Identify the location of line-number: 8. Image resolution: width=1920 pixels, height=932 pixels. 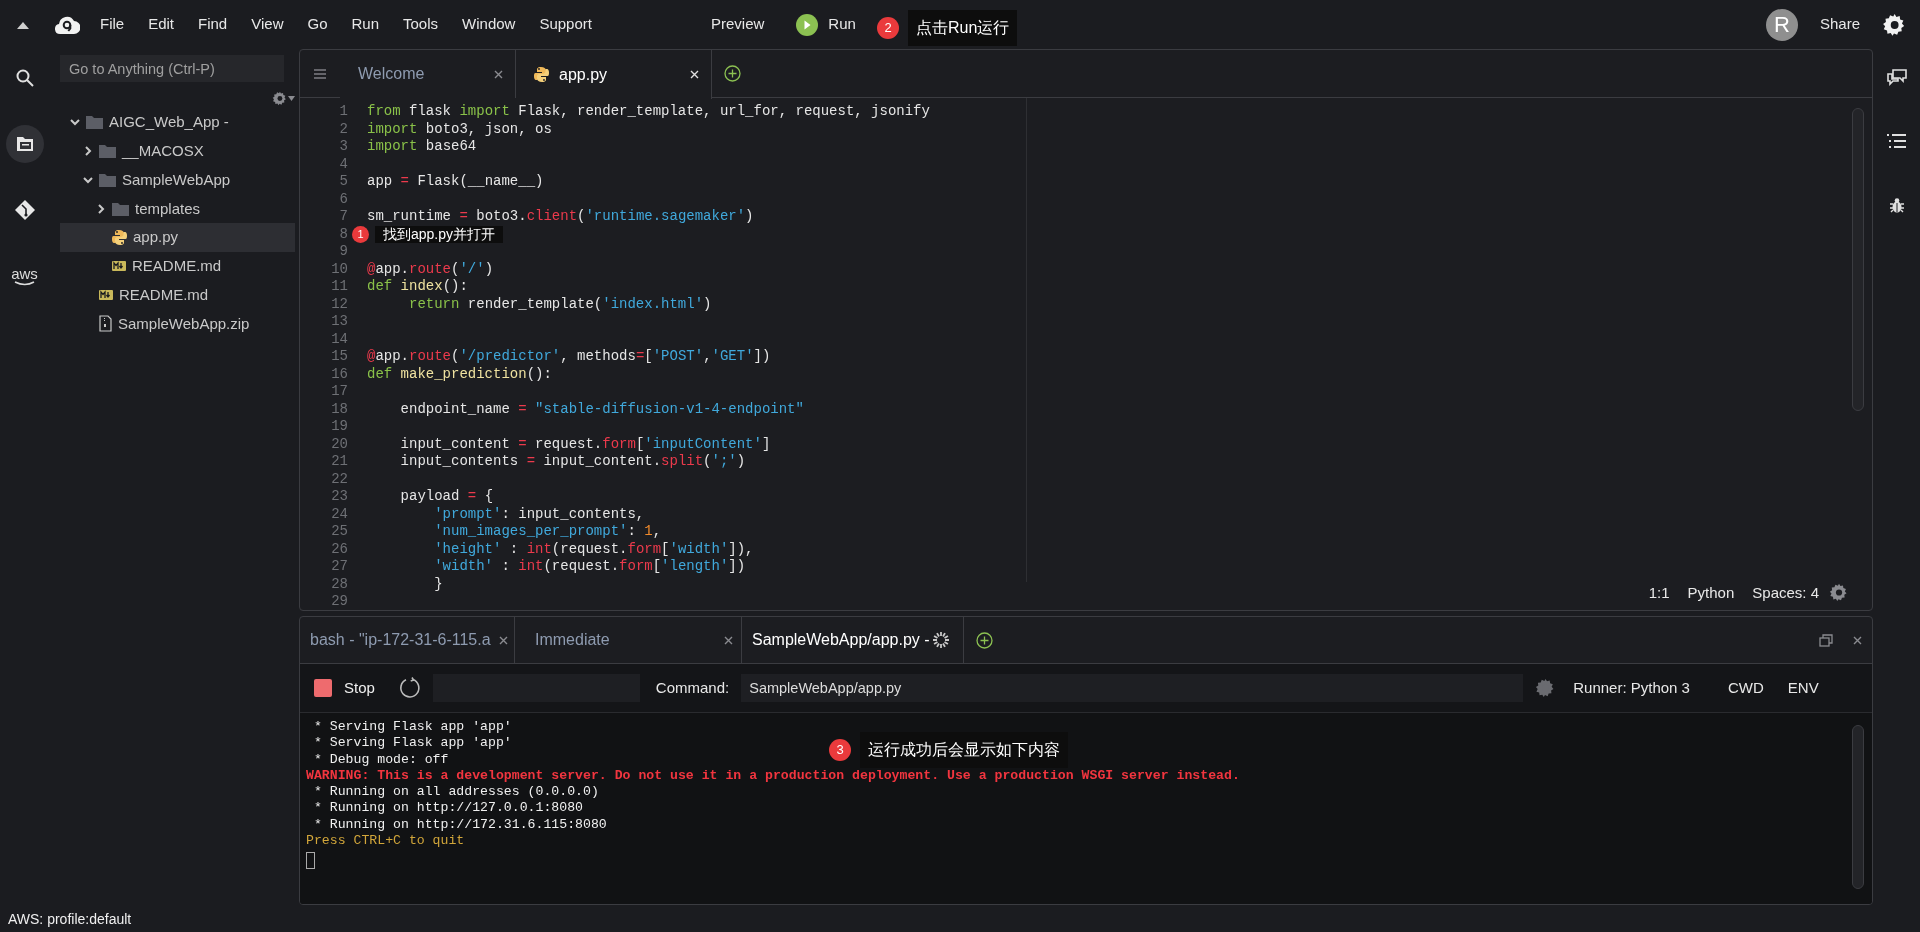
(343, 234).